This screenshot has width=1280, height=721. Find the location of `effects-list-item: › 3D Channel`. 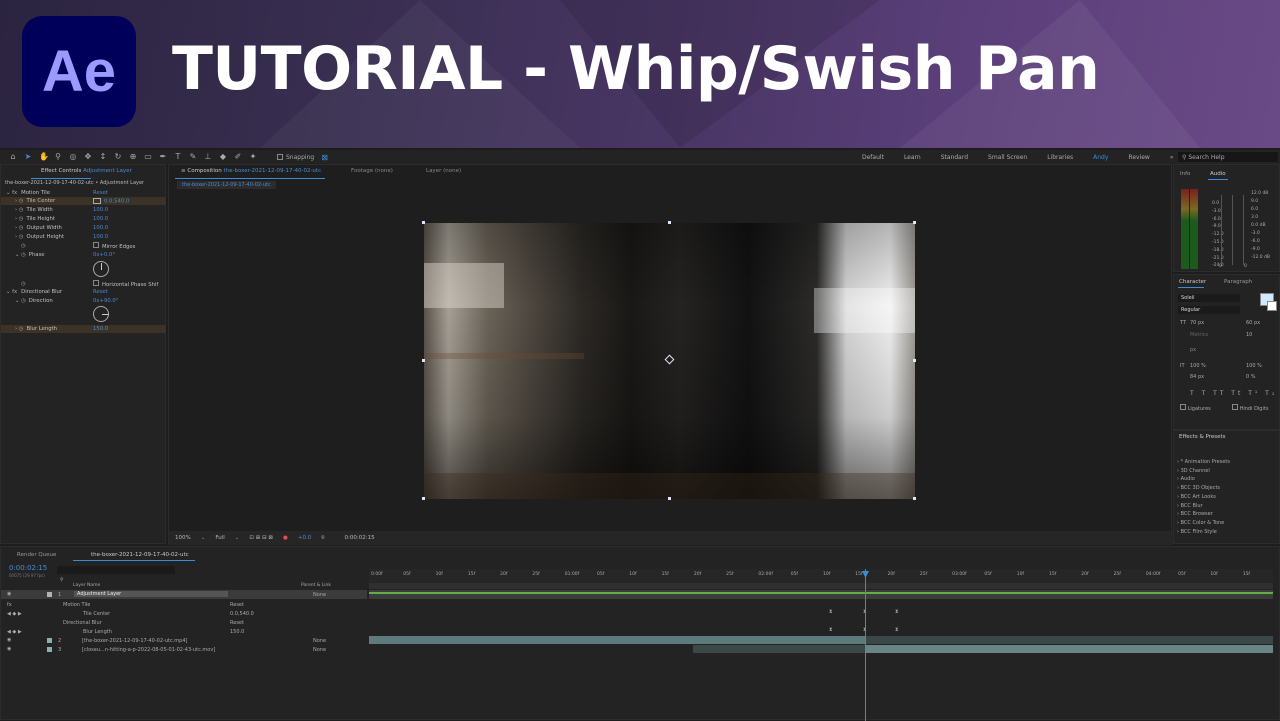

effects-list-item: › 3D Channel is located at coordinates (1193, 471).